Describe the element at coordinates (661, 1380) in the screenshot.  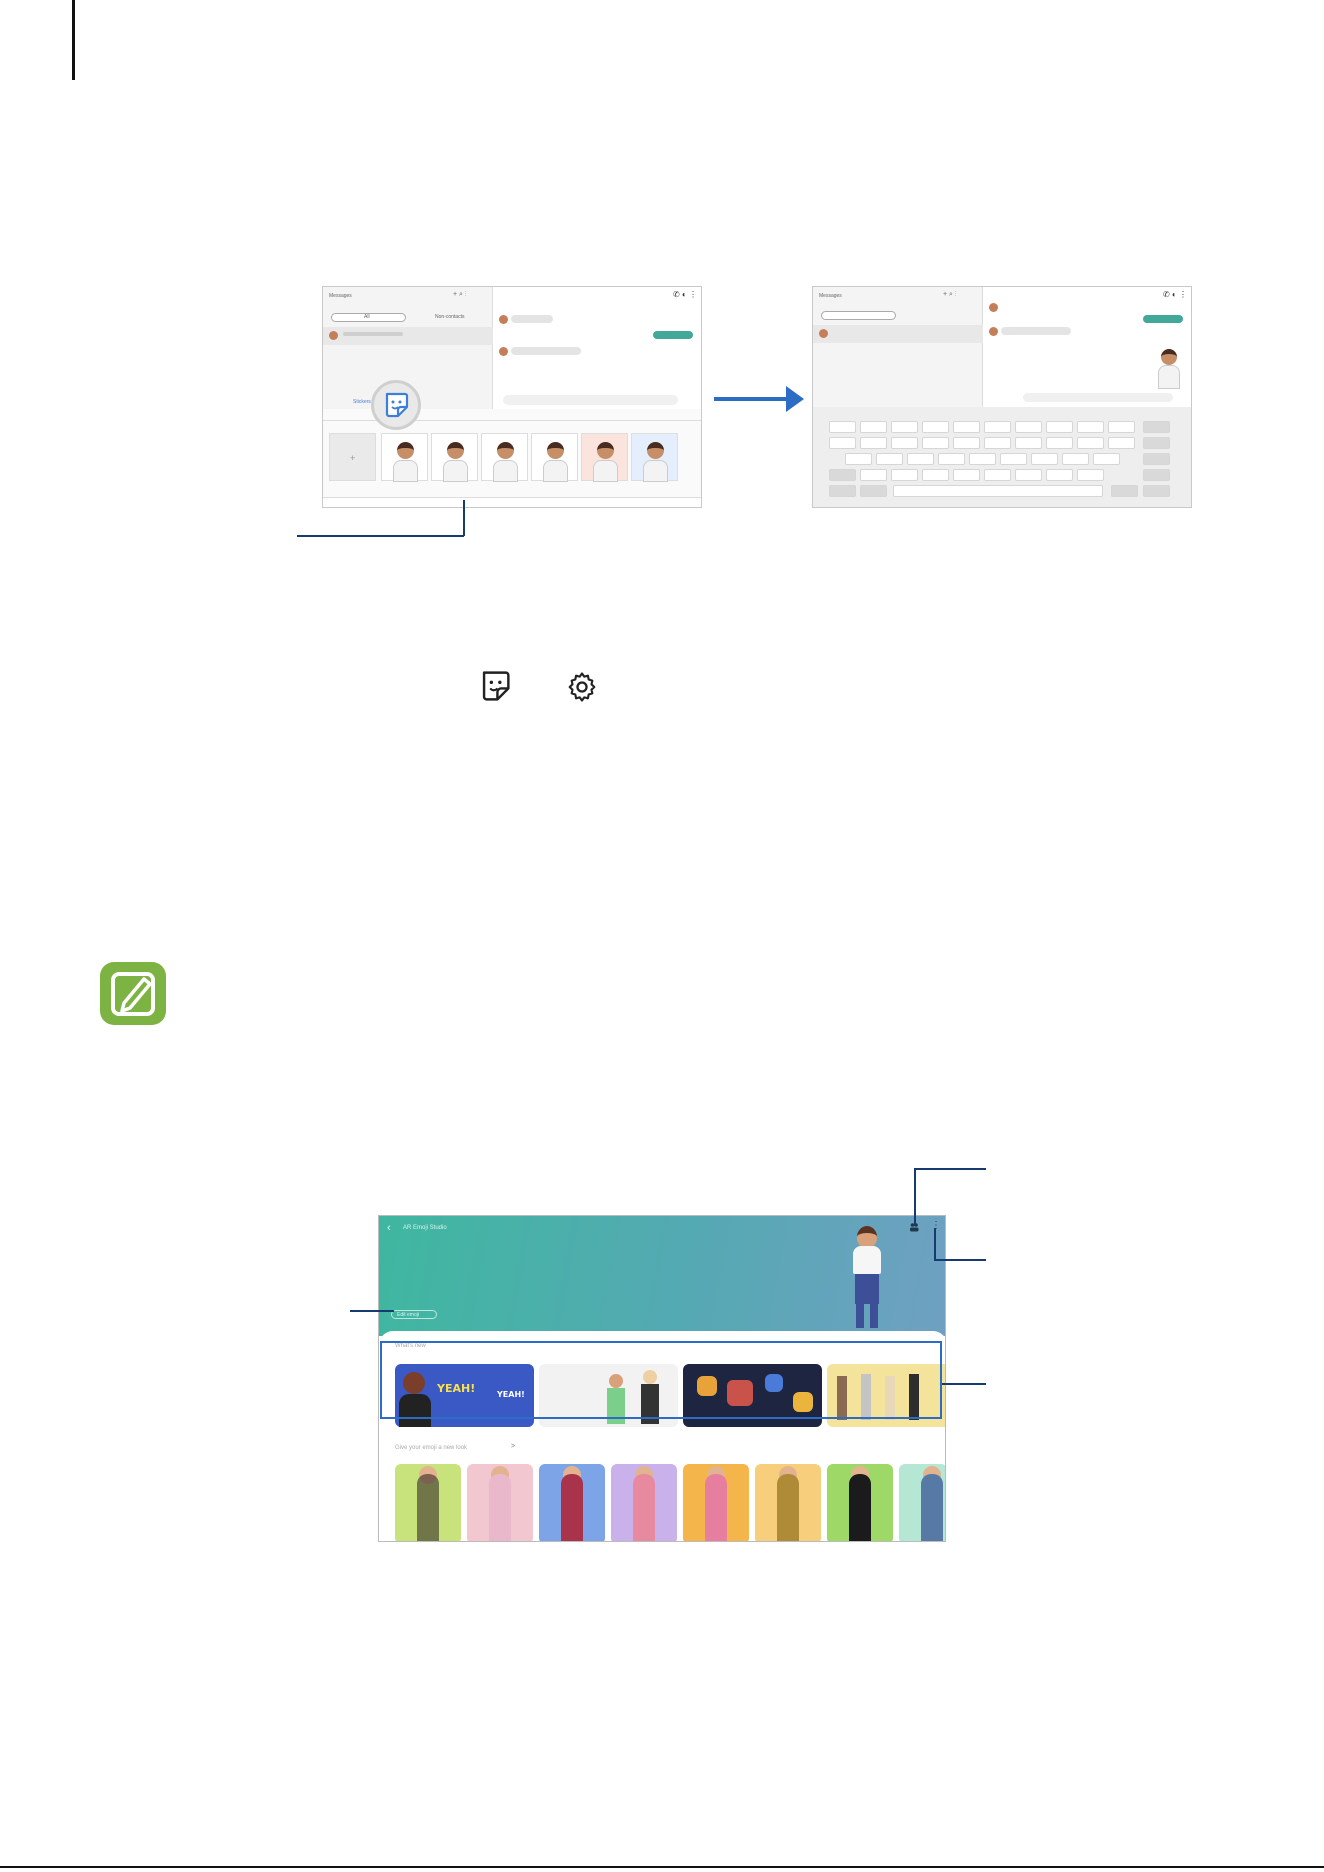
I see `whats-new-highlight` at that location.